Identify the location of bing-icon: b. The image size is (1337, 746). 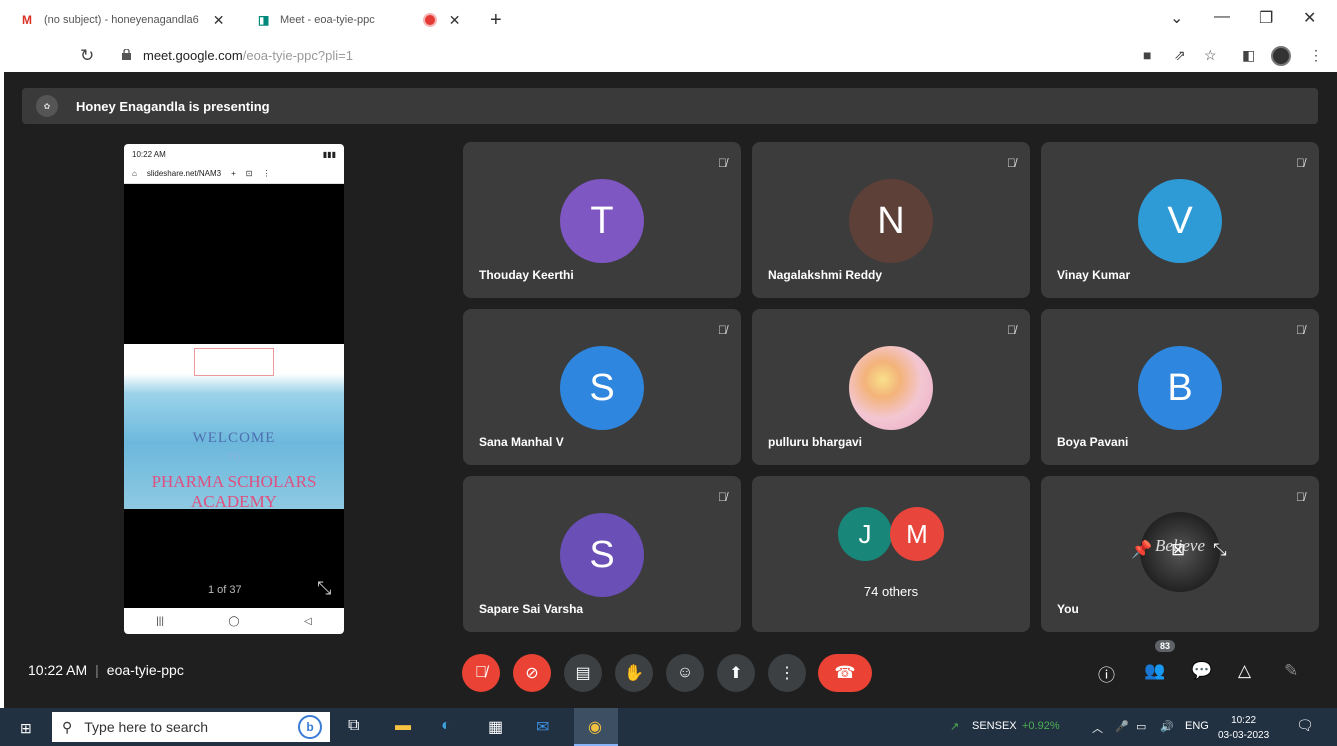
(310, 727).